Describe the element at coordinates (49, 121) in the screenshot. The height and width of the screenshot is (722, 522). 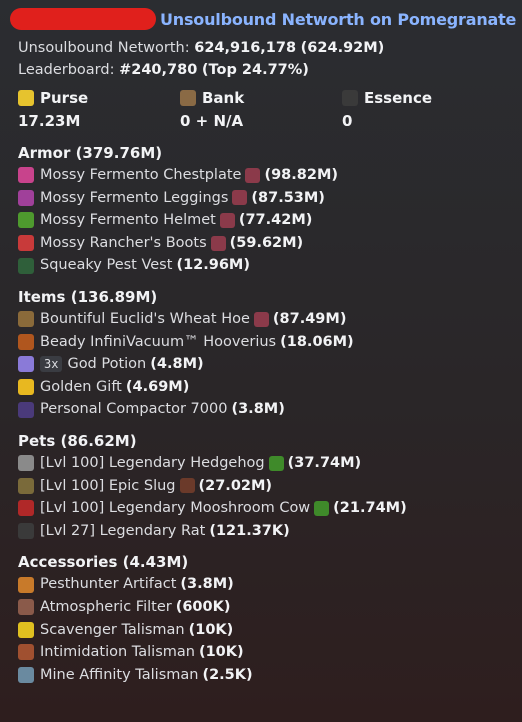
I see `stat-value: 17.23M` at that location.